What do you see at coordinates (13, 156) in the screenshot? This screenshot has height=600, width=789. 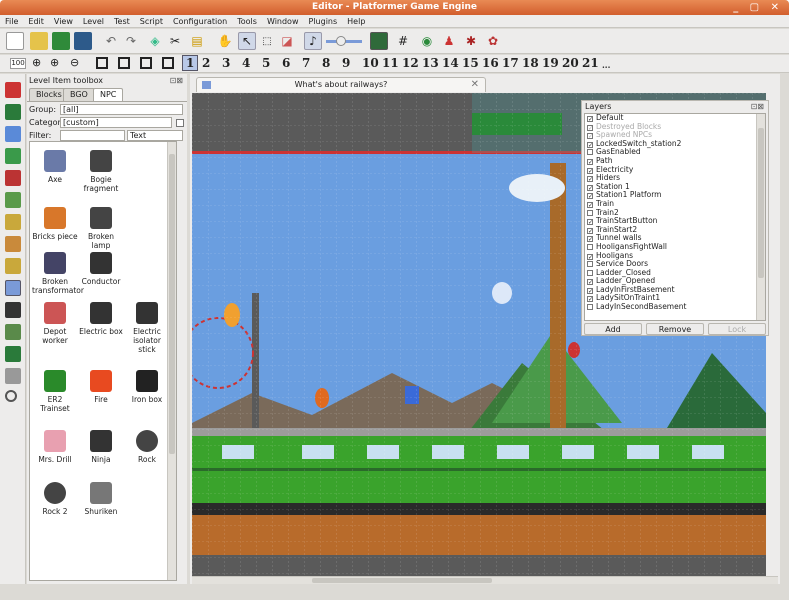 I see `warp-icon` at bounding box center [13, 156].